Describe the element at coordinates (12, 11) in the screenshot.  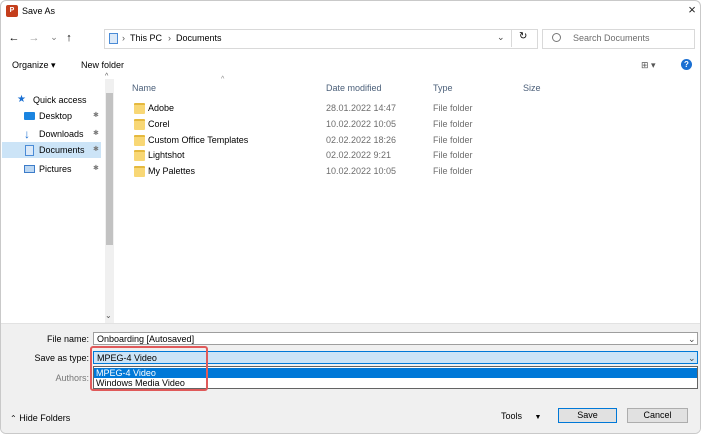
I see `powerpoint-icon: P` at that location.